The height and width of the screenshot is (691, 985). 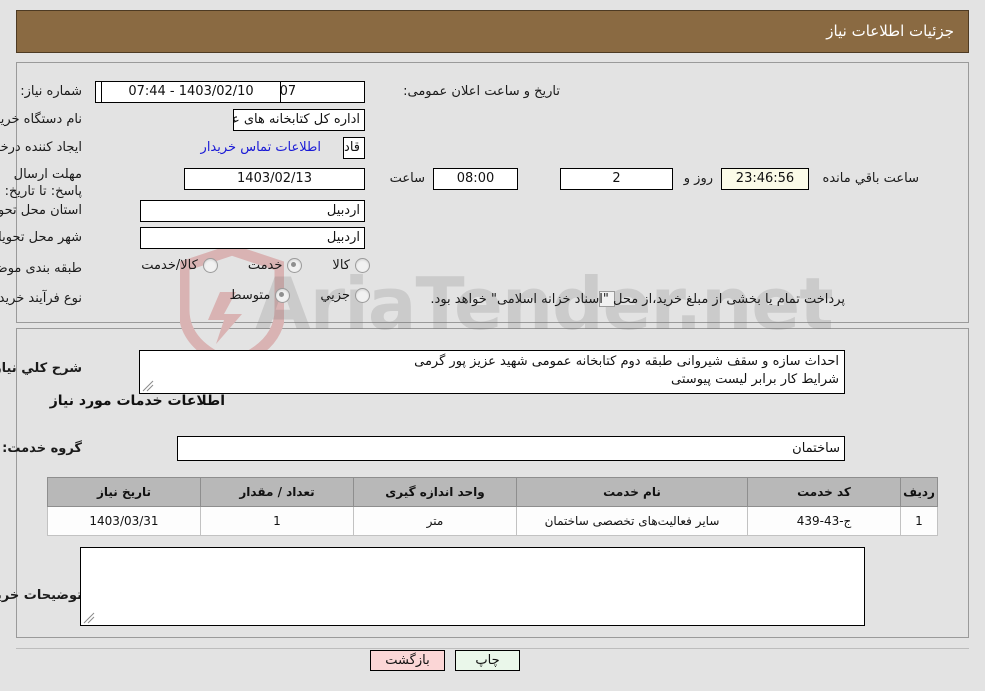 I want to click on announce-datetime-label: تاریخ و ساعت اعلان عمومی:, so click(x=481, y=91).